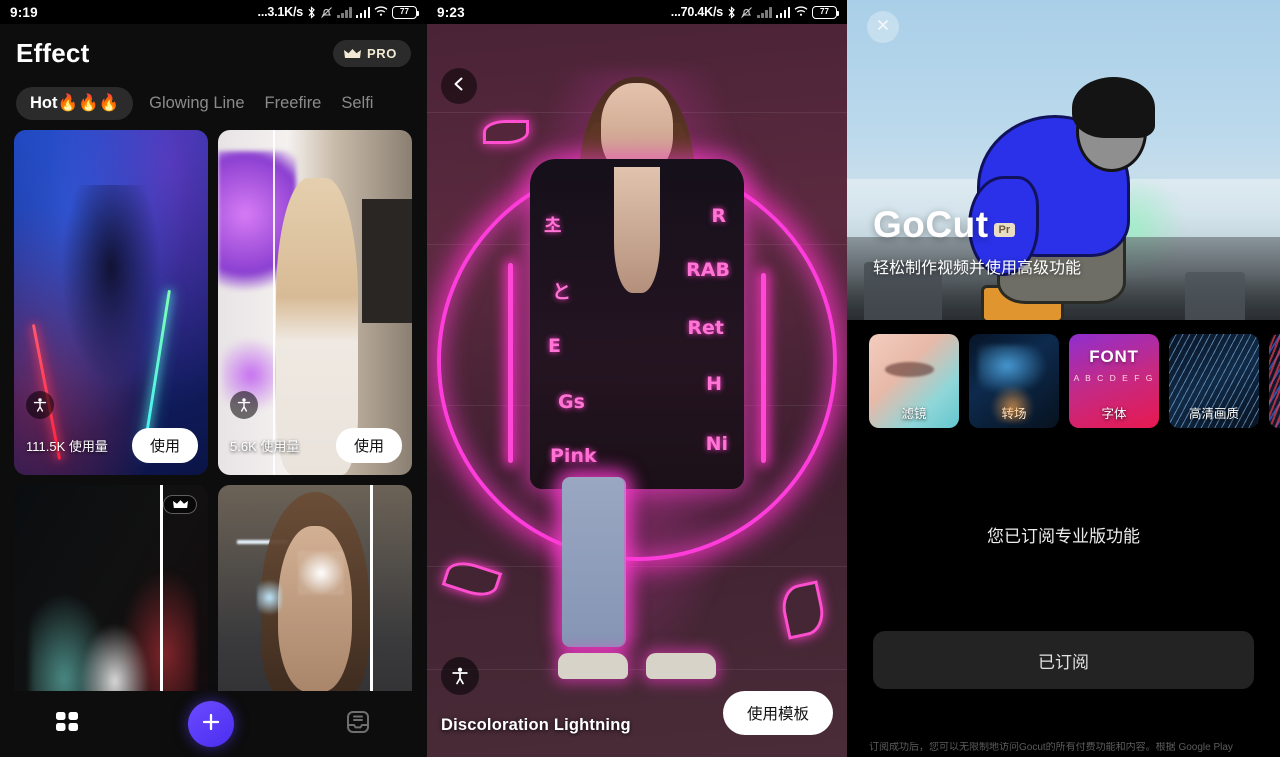 This screenshot has width=1280, height=757. What do you see at coordinates (357, 103) in the screenshot?
I see `tab-selfie: Selfi` at bounding box center [357, 103].